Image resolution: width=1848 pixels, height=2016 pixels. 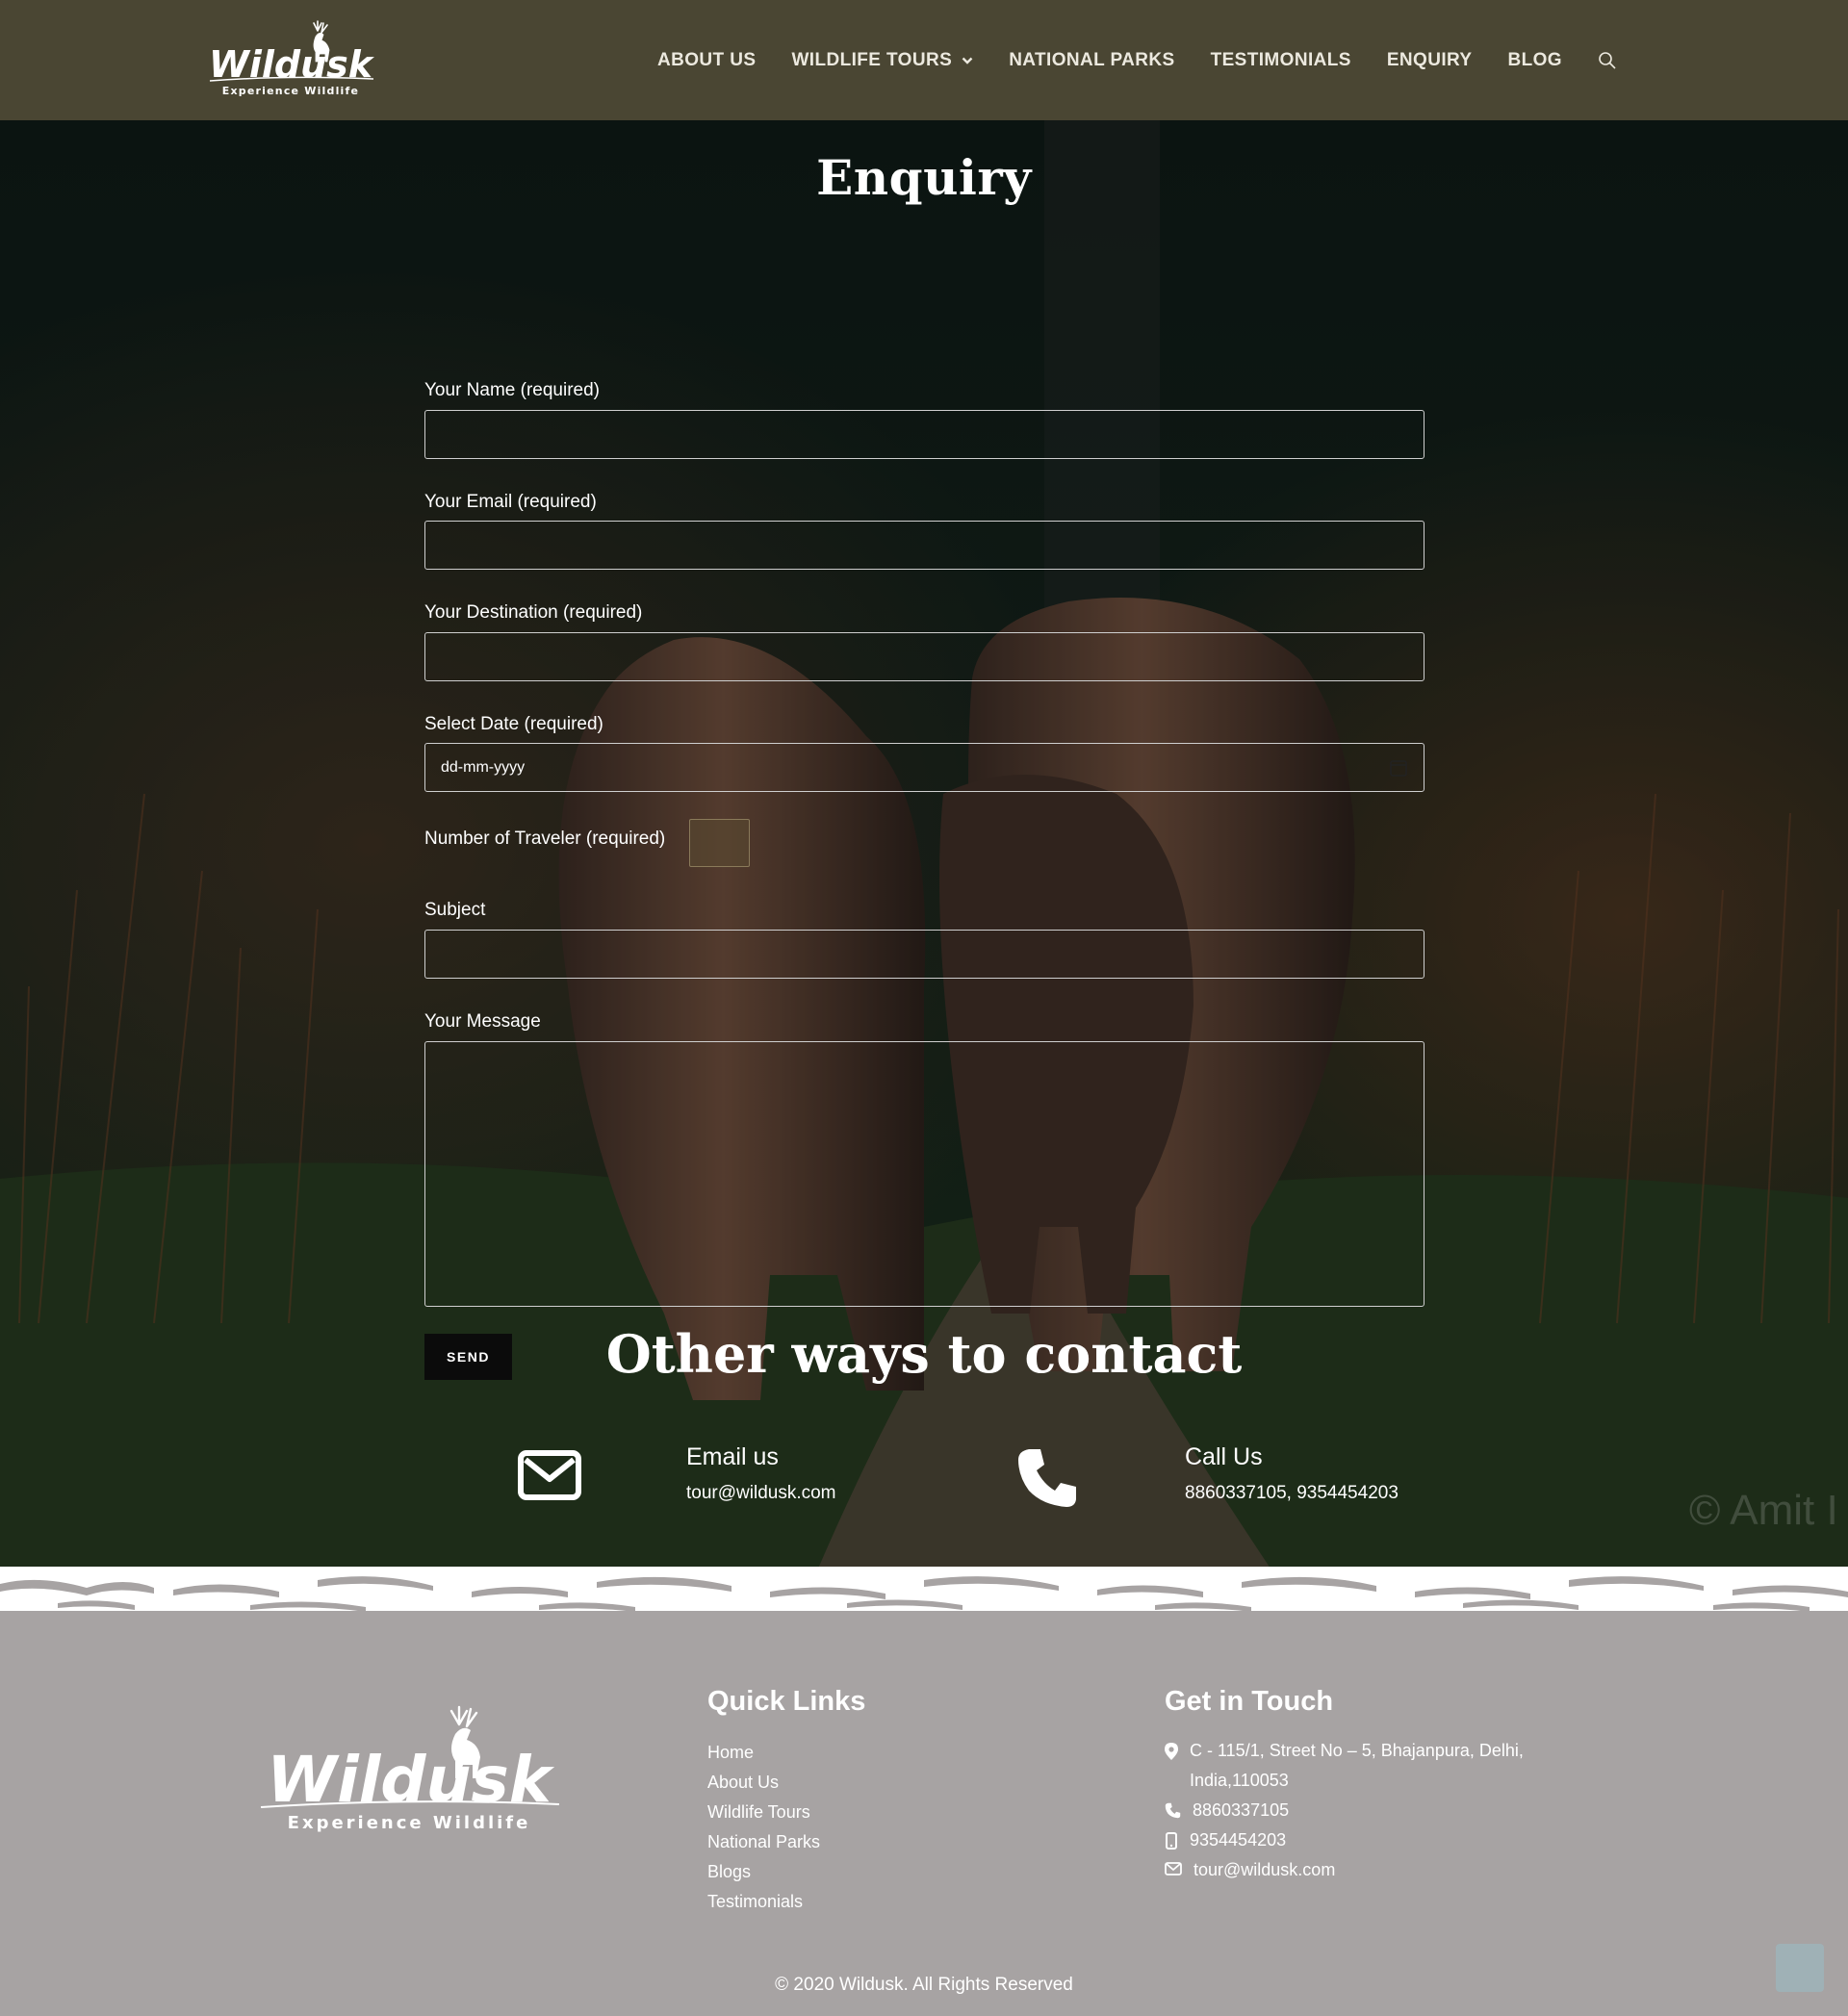 I want to click on contact-phones: 8860337105, 9354454203, so click(x=1292, y=1493).